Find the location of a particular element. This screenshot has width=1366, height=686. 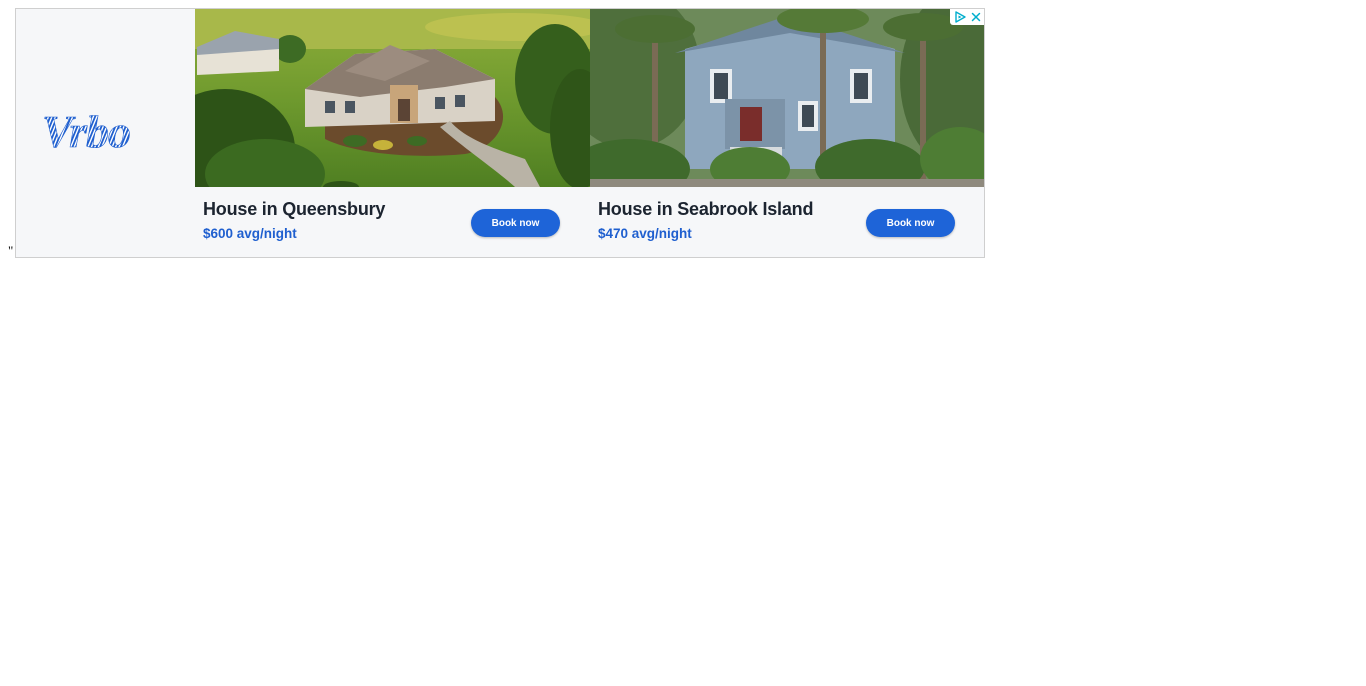

adchoices-icon is located at coordinates (960, 17).